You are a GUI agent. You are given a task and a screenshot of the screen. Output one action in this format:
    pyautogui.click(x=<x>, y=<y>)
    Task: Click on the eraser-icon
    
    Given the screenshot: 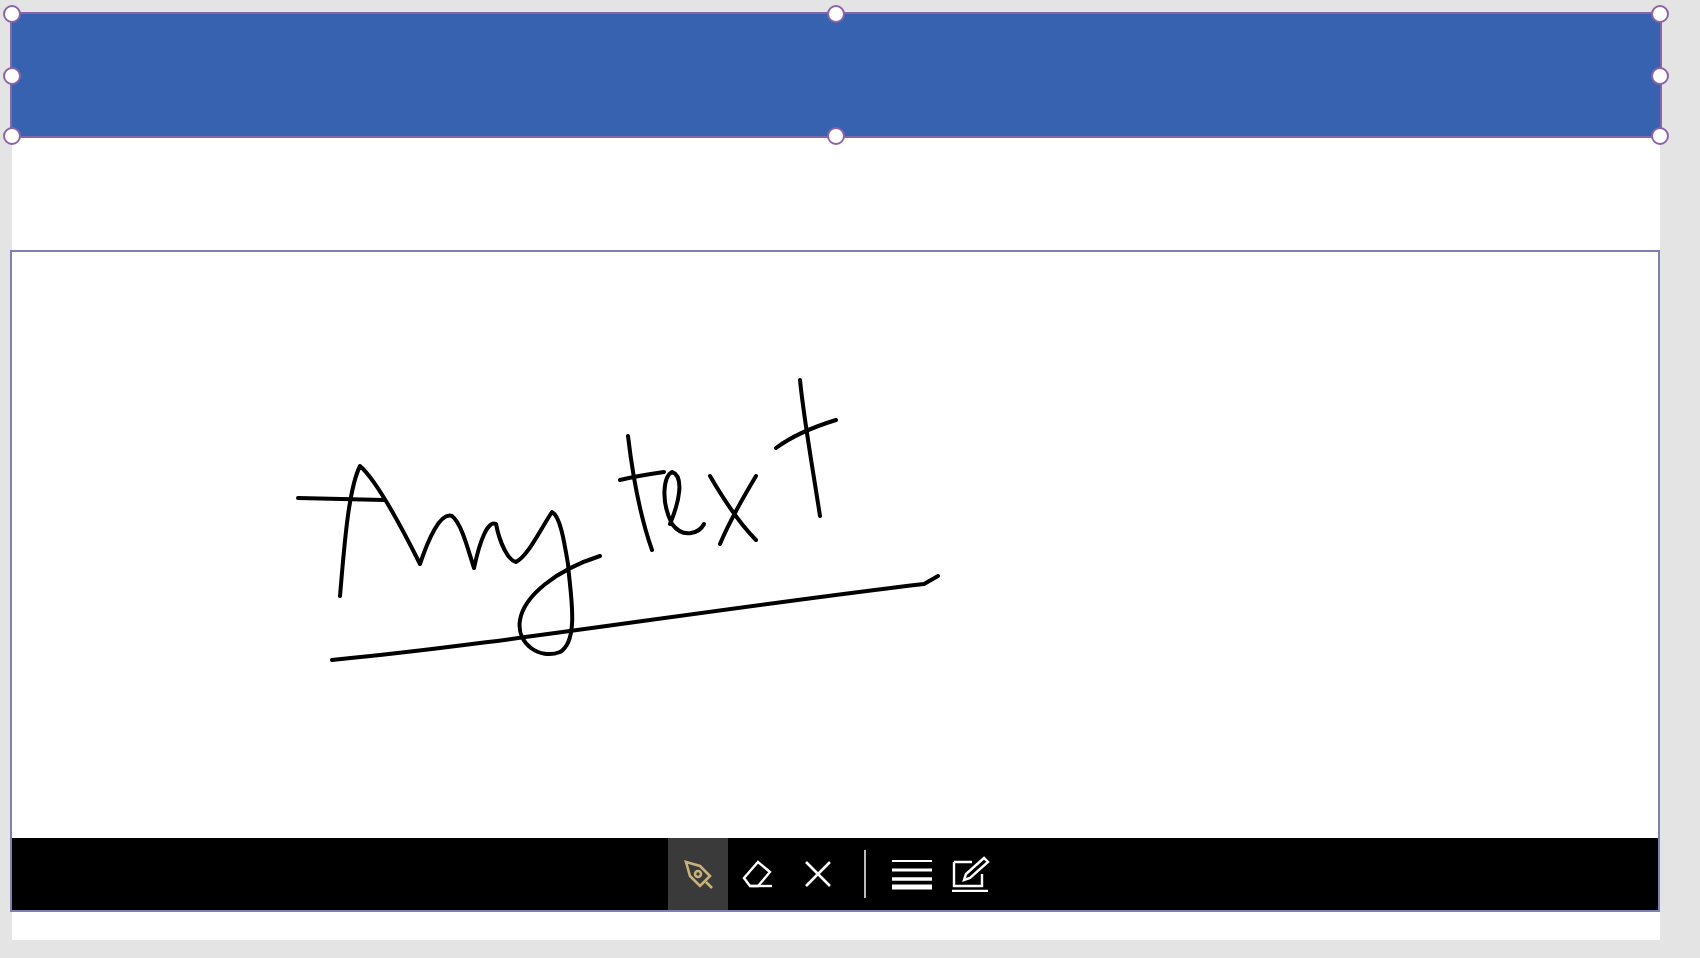 What is the action you would take?
    pyautogui.click(x=758, y=874)
    